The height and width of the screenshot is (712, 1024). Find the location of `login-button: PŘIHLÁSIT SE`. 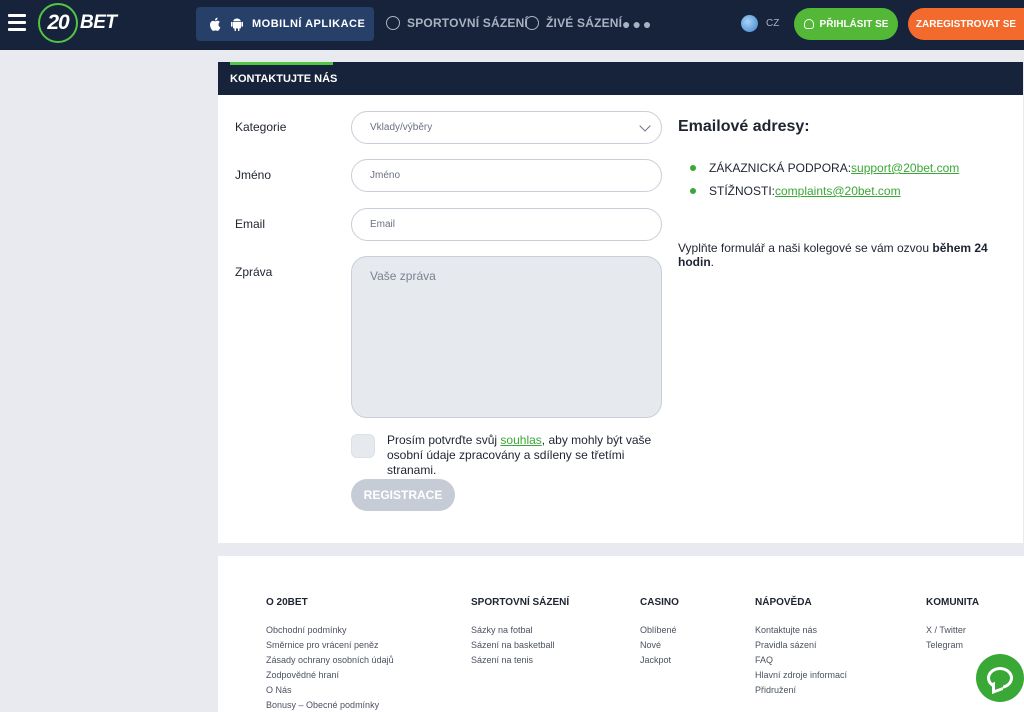

login-button: PŘIHLÁSIT SE is located at coordinates (846, 24).